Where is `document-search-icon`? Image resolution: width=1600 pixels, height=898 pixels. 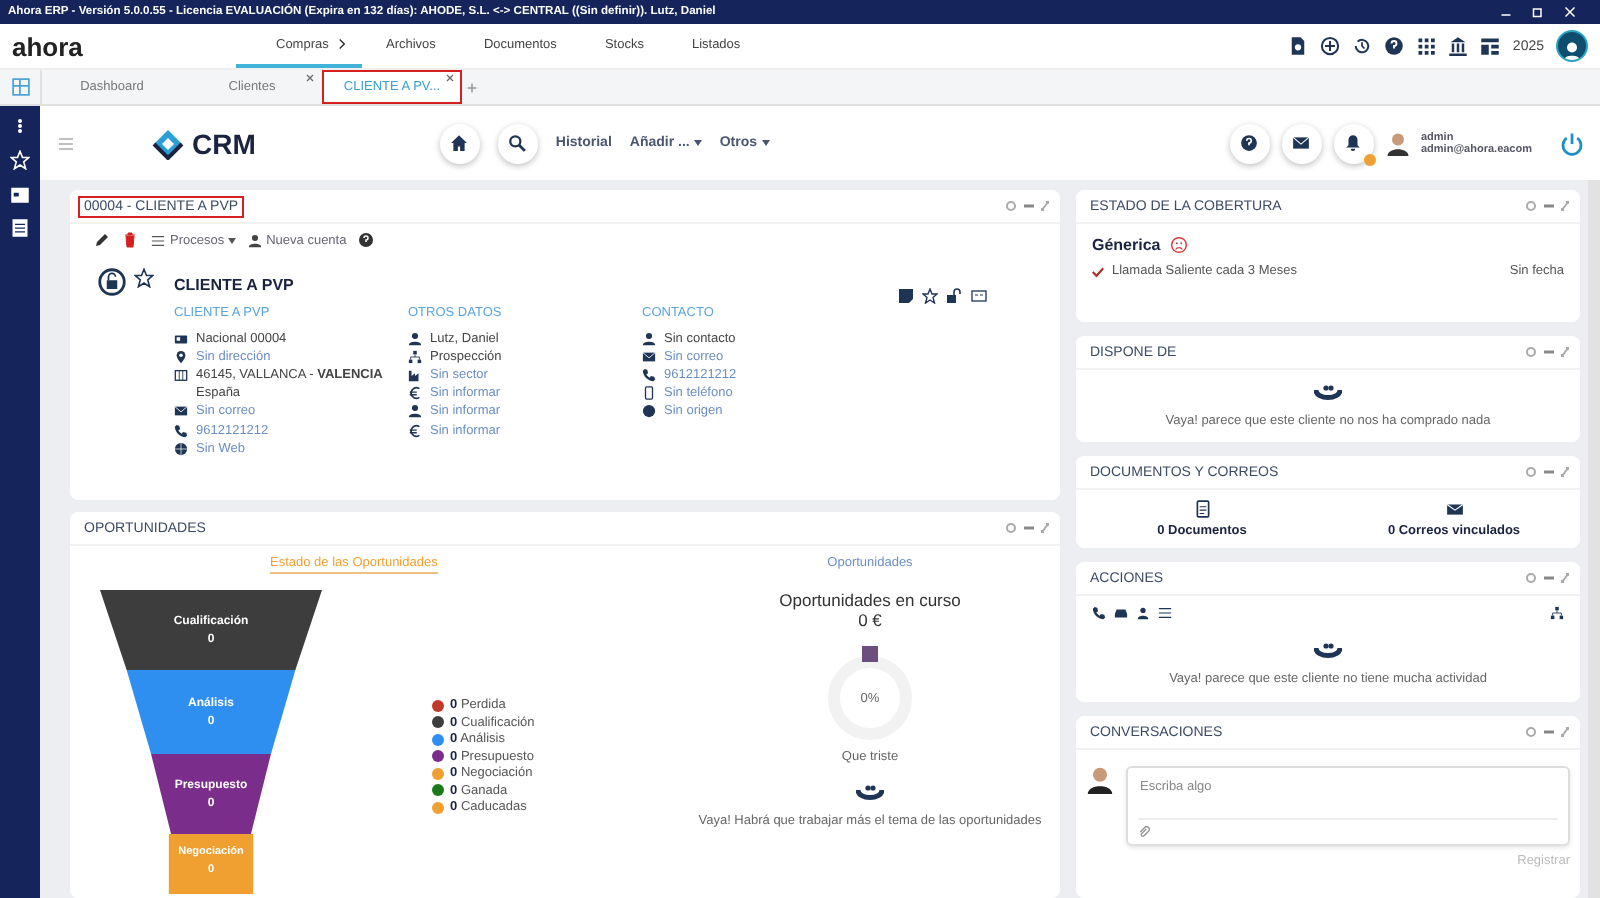
document-search-icon is located at coordinates (1298, 46).